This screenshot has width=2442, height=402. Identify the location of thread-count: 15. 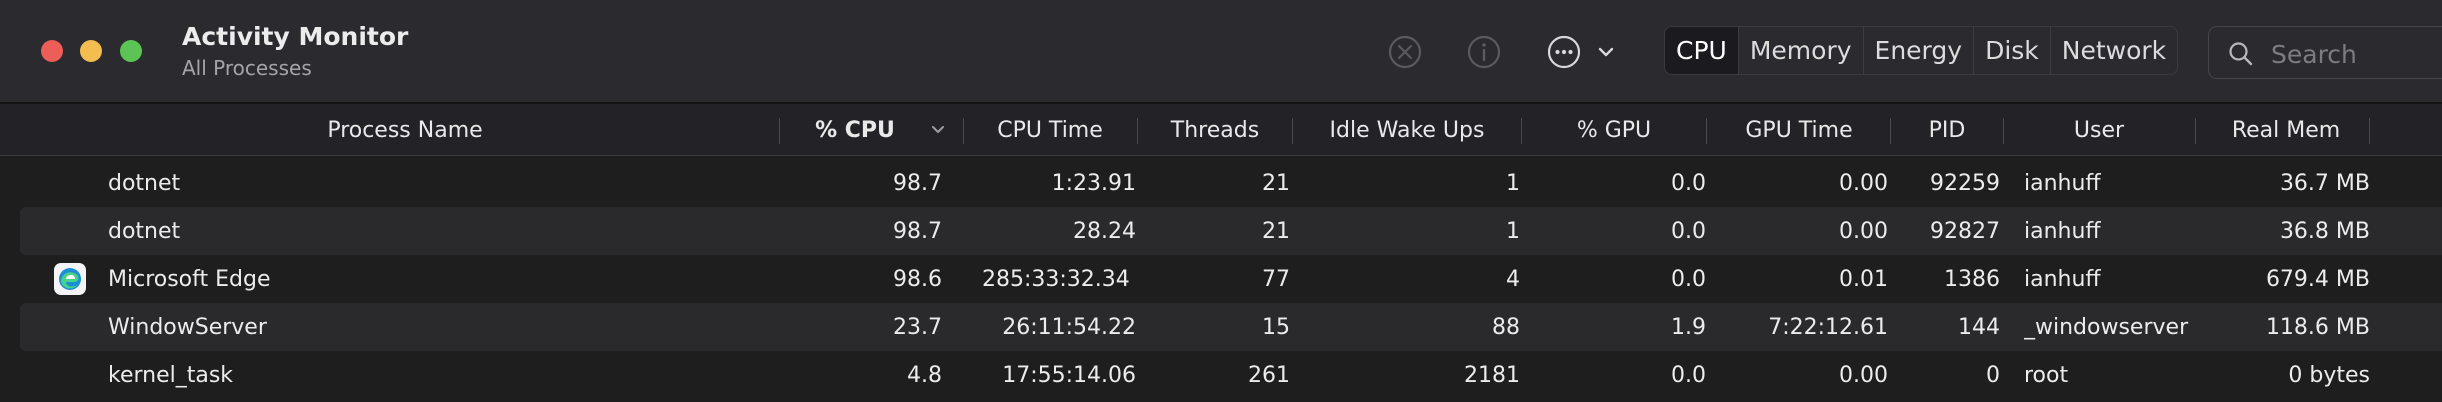
(1276, 327).